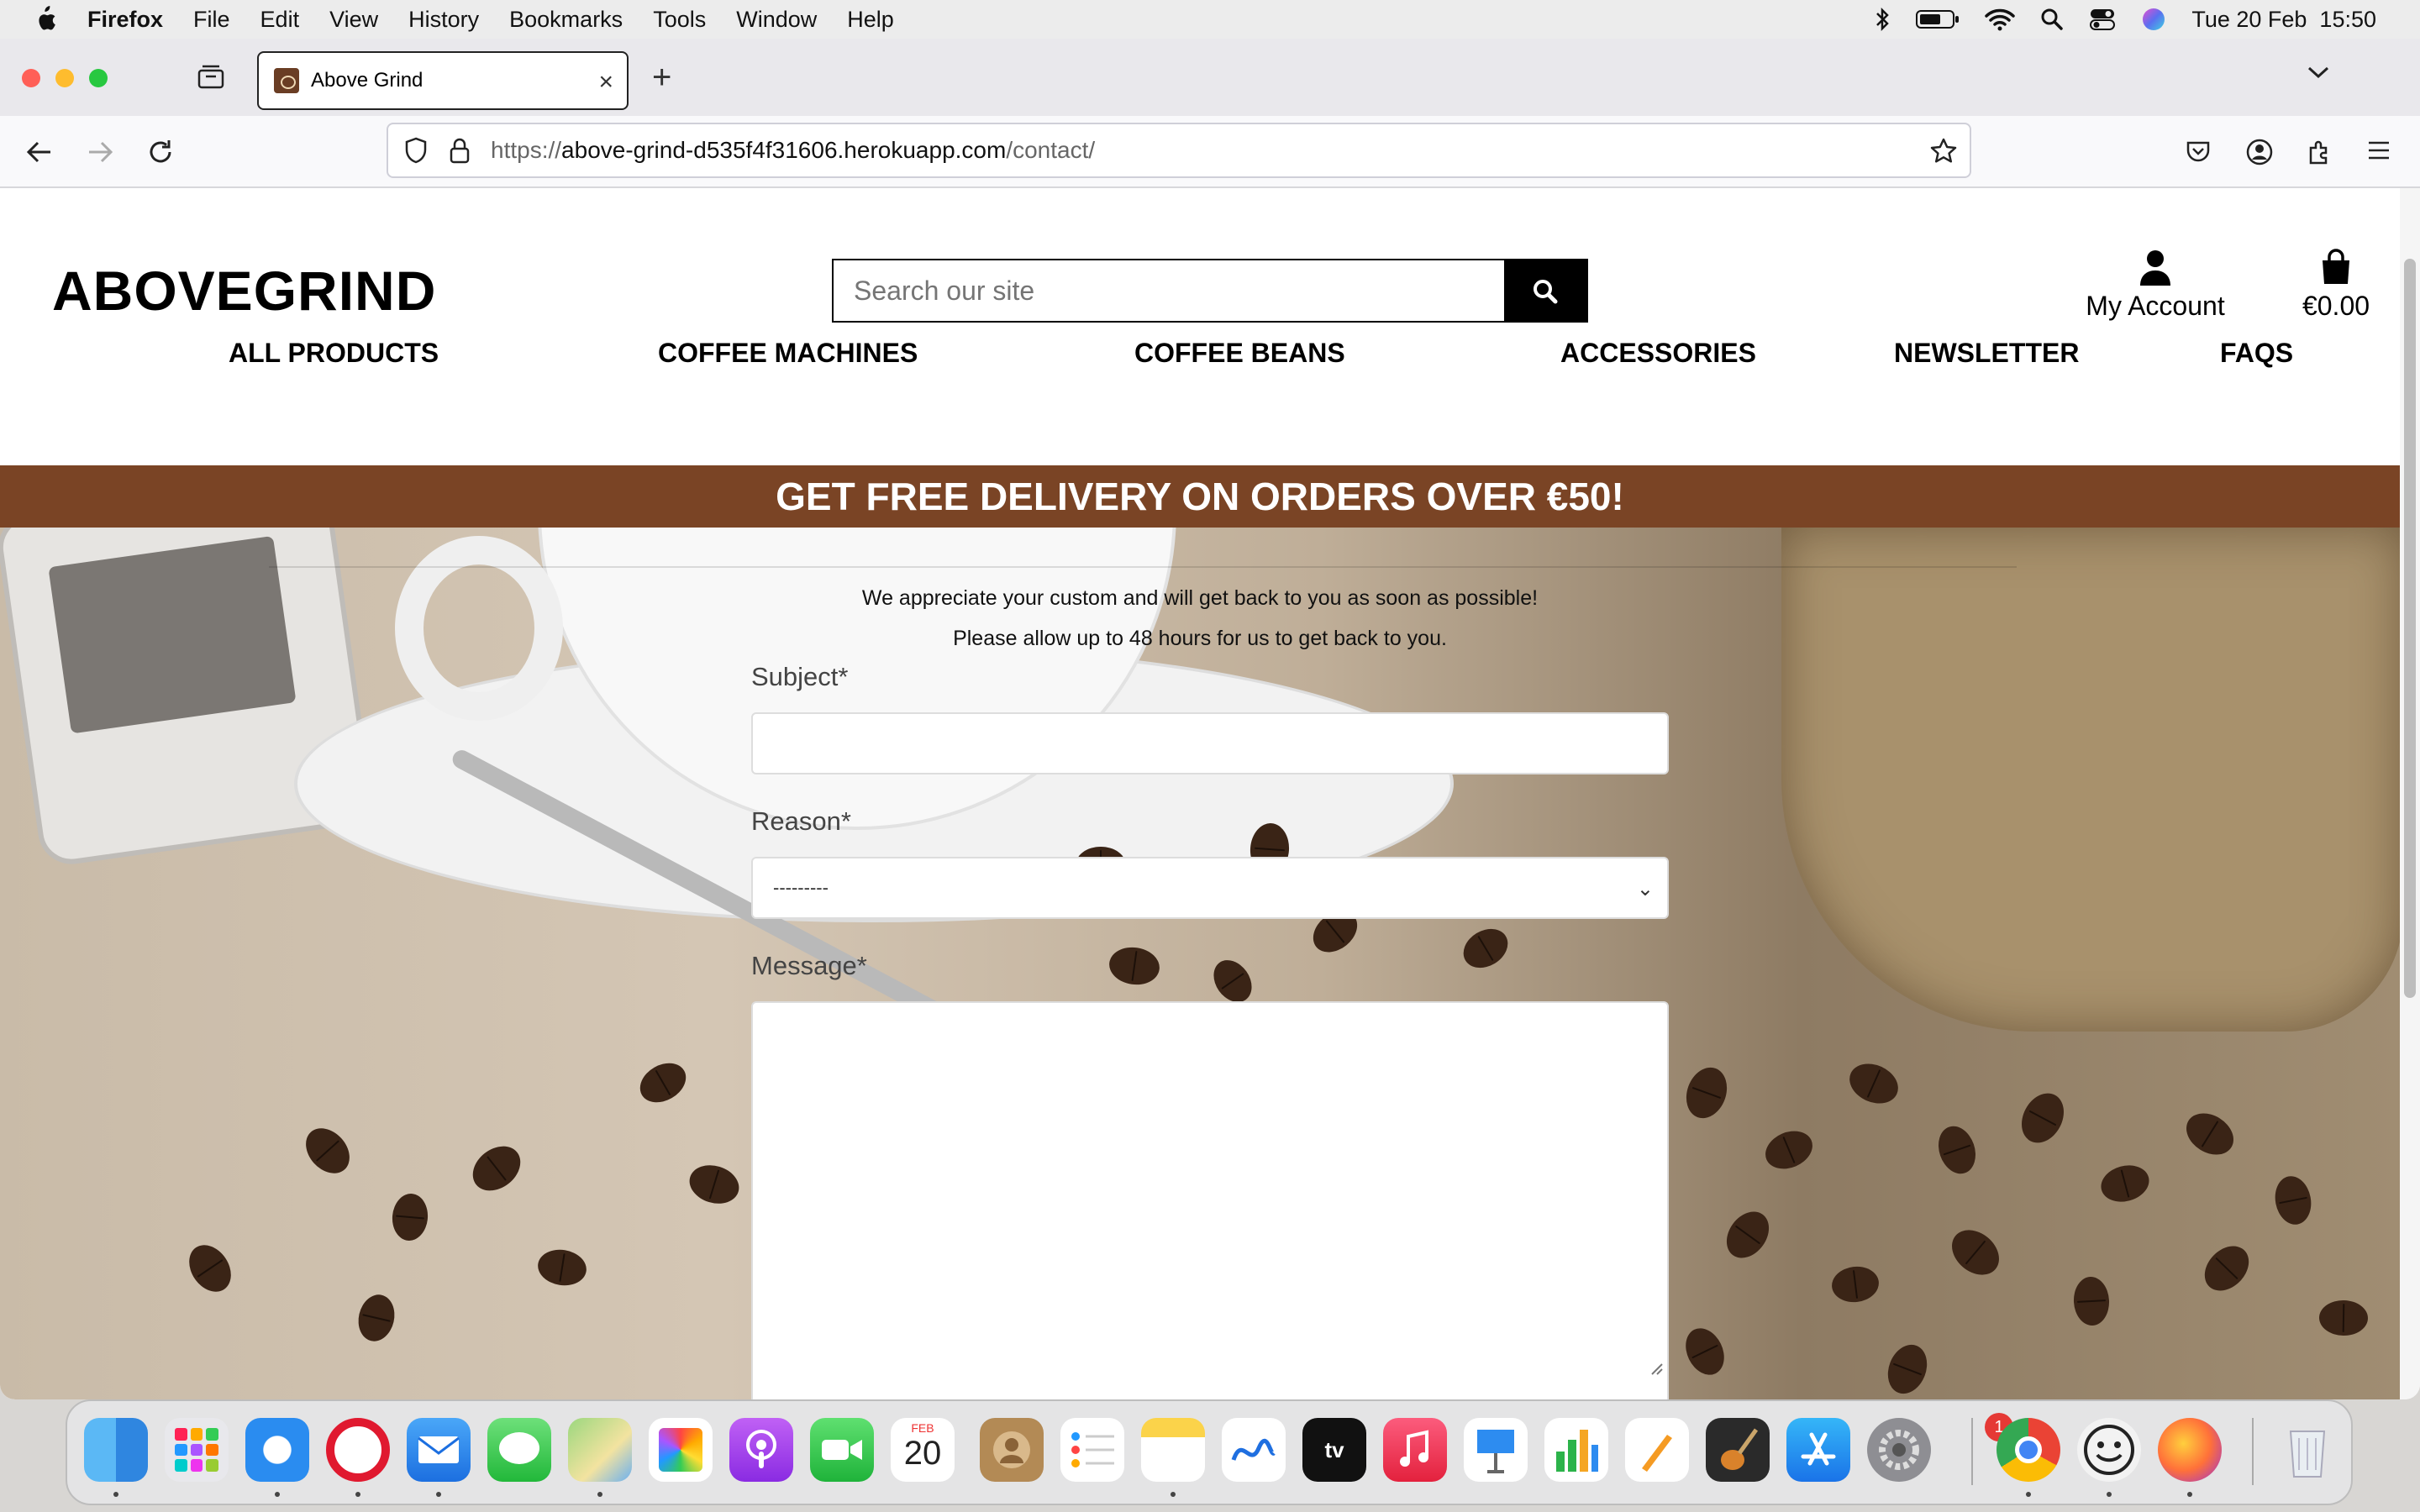 Image resolution: width=2420 pixels, height=1512 pixels. I want to click on menu-app-name: Firefox, so click(125, 20).